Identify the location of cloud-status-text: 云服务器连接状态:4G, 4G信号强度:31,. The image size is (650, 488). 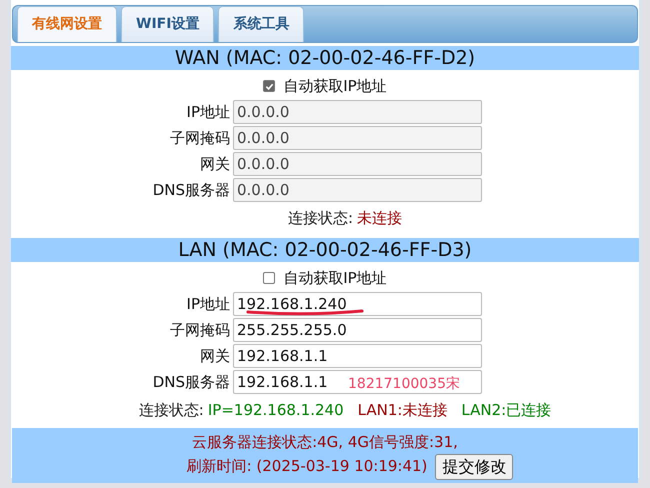
(325, 442).